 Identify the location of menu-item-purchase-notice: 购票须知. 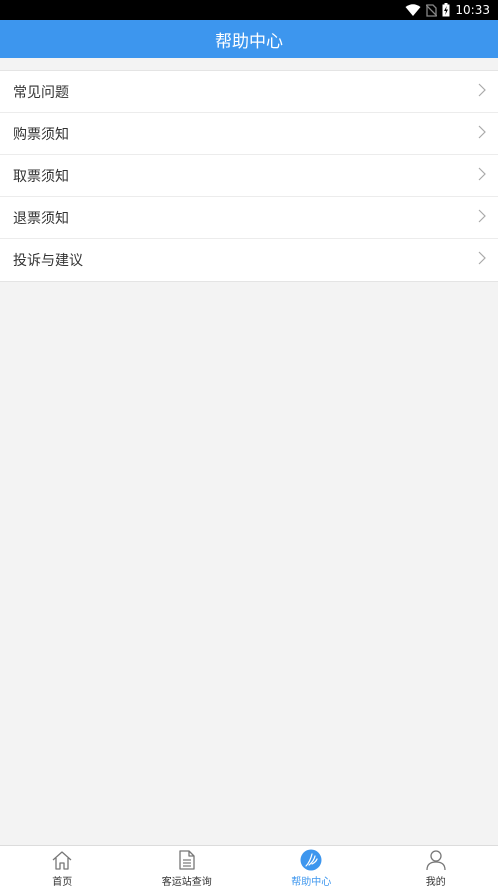
(249, 134).